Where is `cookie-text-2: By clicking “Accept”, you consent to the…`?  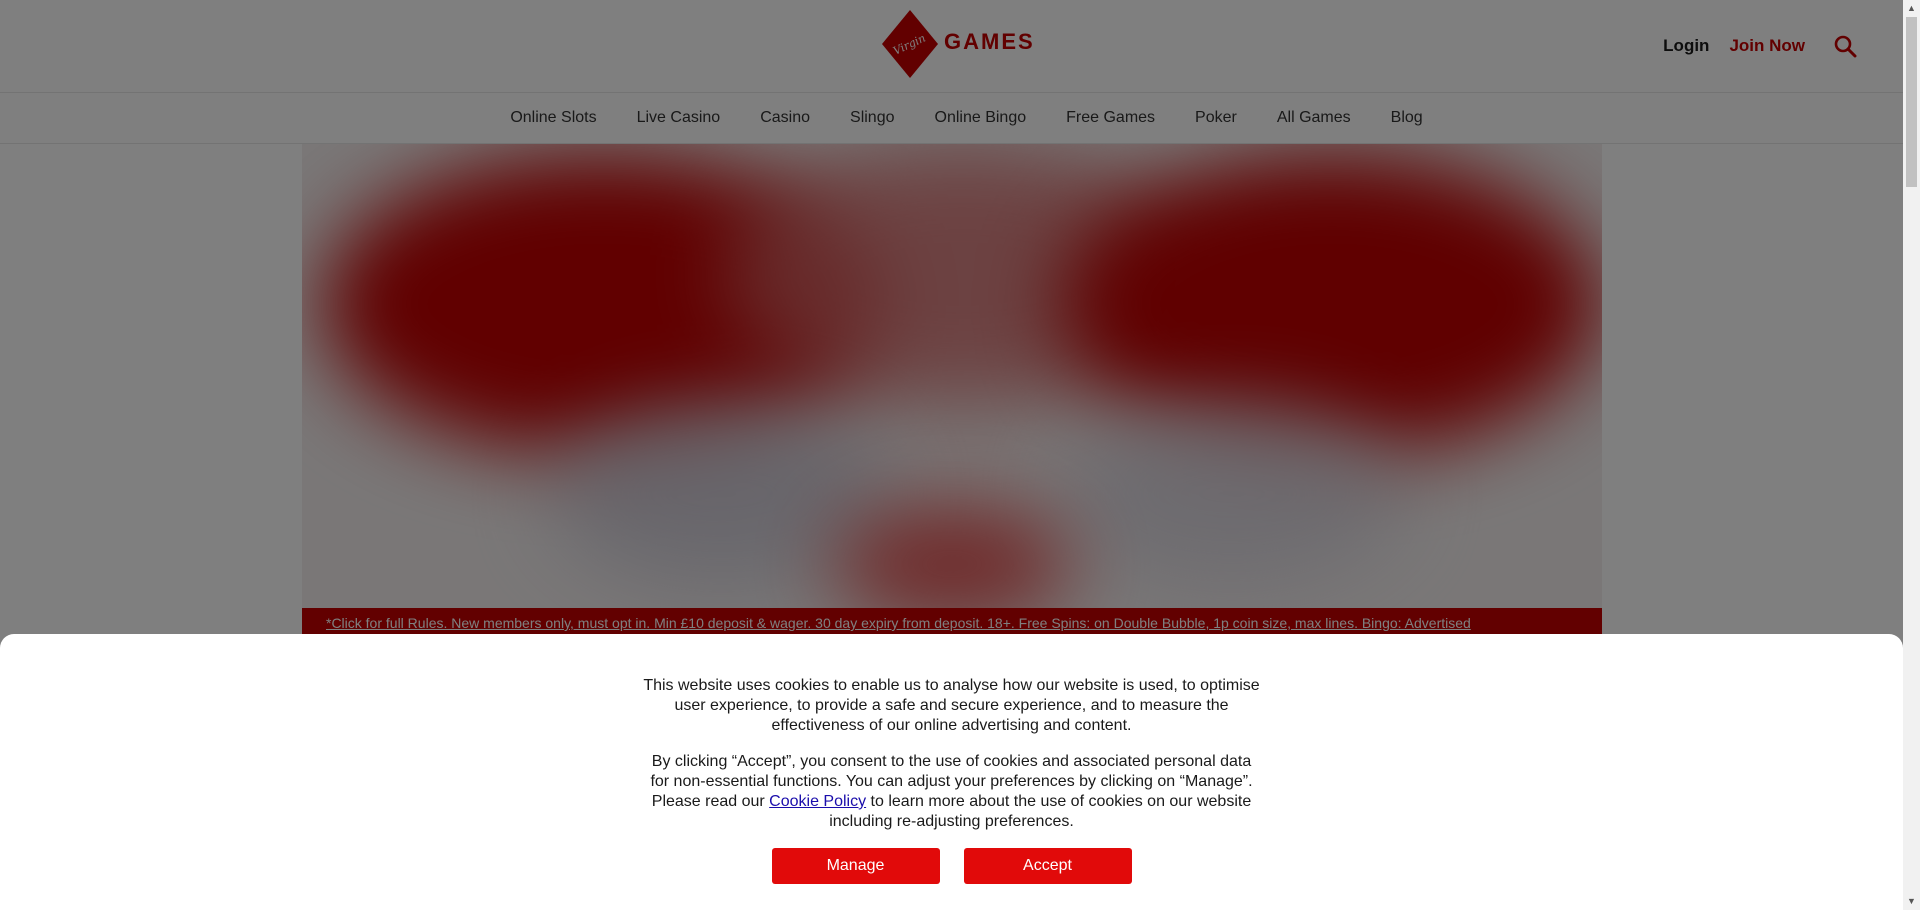
cookie-text-2: By clicking “Accept”, you consent to the… is located at coordinates (952, 792).